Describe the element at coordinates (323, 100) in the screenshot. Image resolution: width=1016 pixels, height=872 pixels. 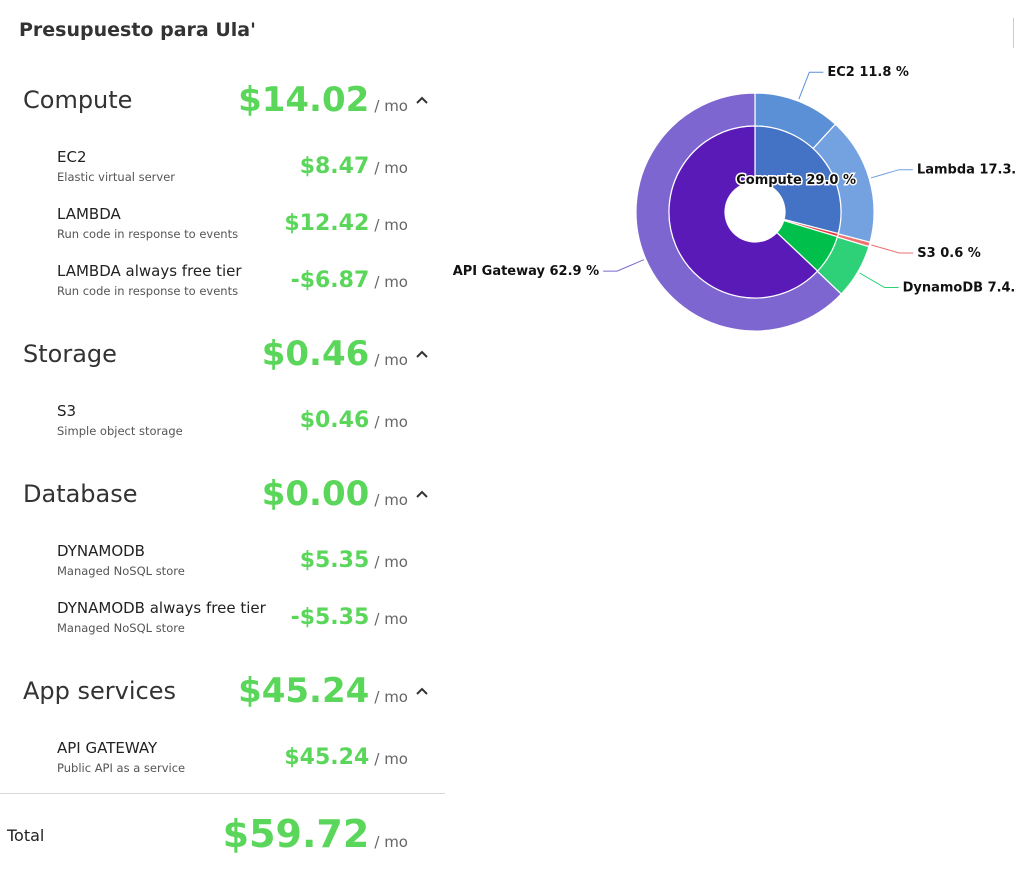
I see `category-price: $14.02 / mo` at that location.